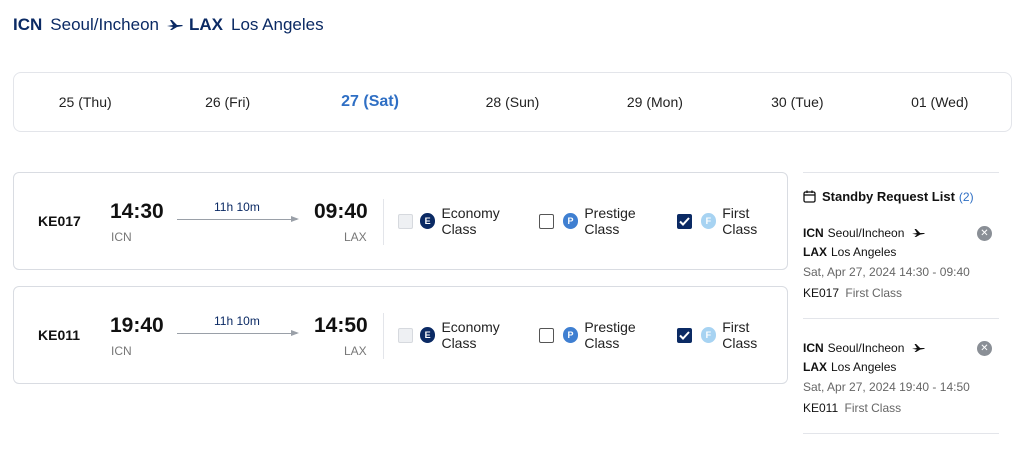  Describe the element at coordinates (85, 102) in the screenshot. I see `date-tab: 25 (Thu)` at that location.